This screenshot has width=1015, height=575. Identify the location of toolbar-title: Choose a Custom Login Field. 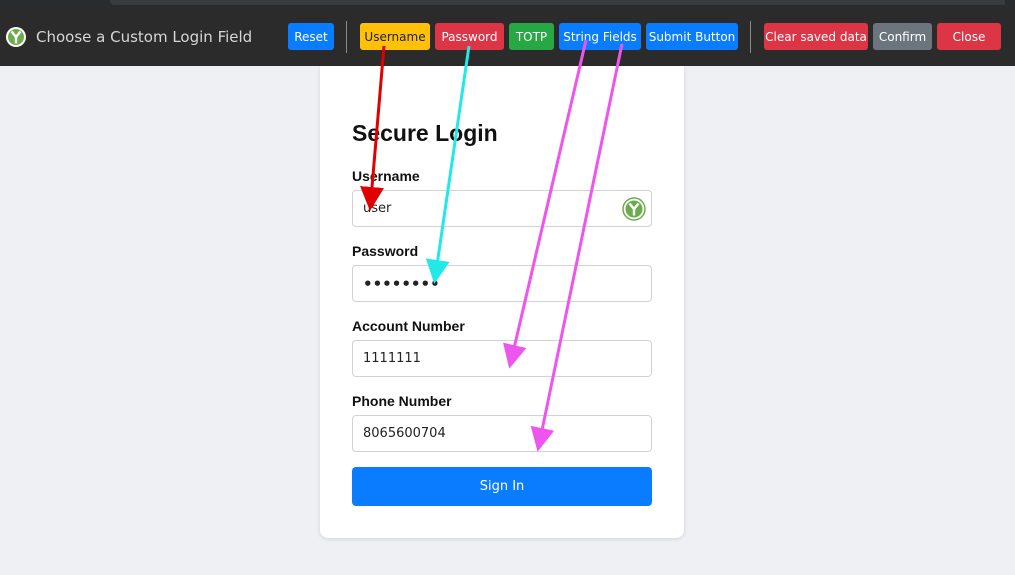
(144, 37).